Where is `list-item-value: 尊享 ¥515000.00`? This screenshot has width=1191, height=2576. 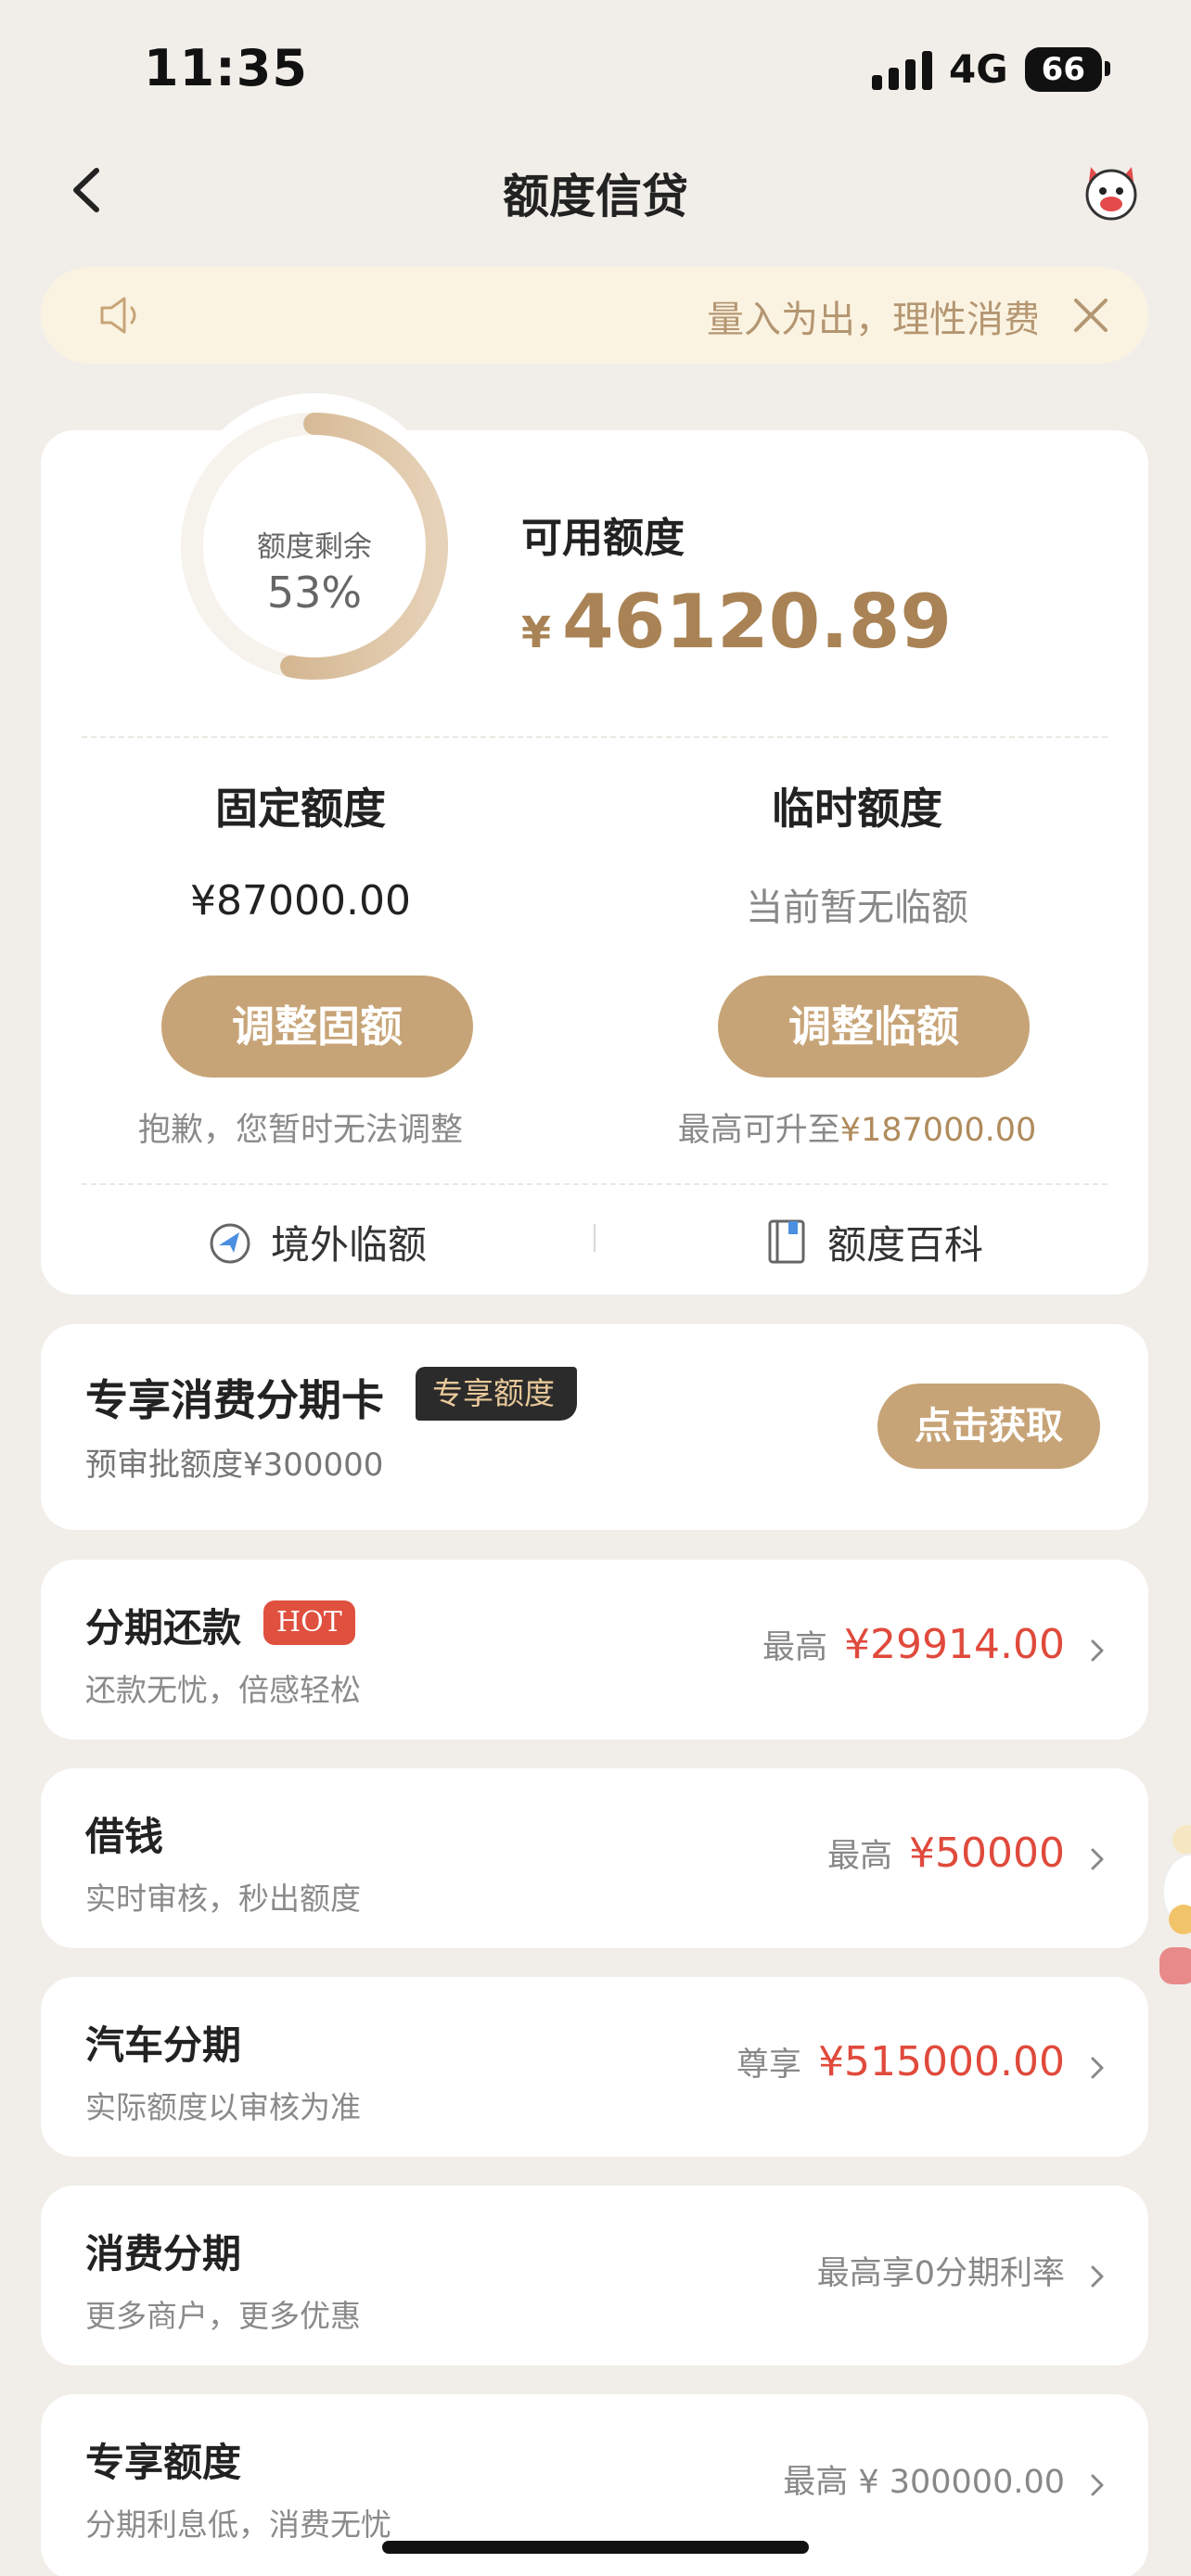
list-item-value: 尊享 ¥515000.00 is located at coordinates (900, 2061).